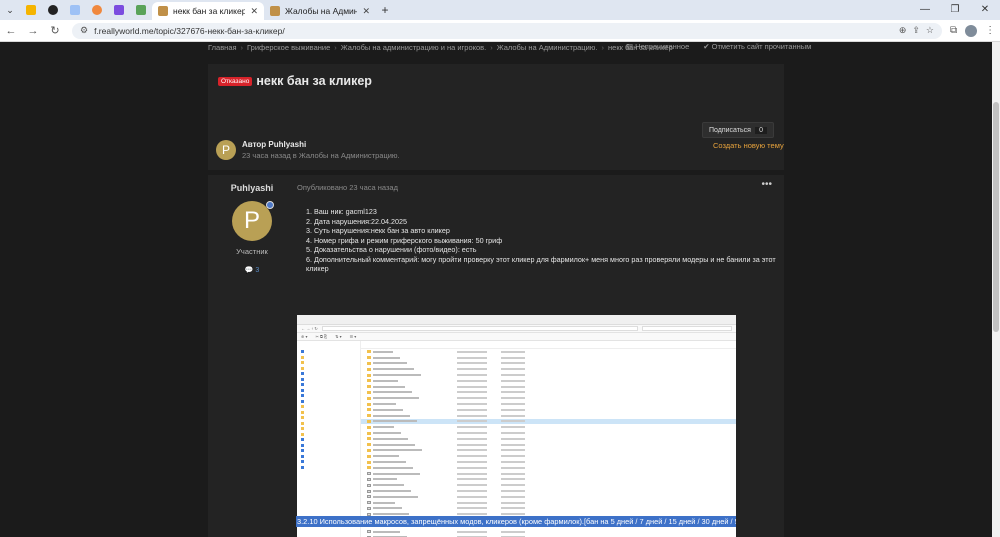  Describe the element at coordinates (761, 46) in the screenshot. I see `mark-read-label: Отметить сайт прочитанным` at that location.